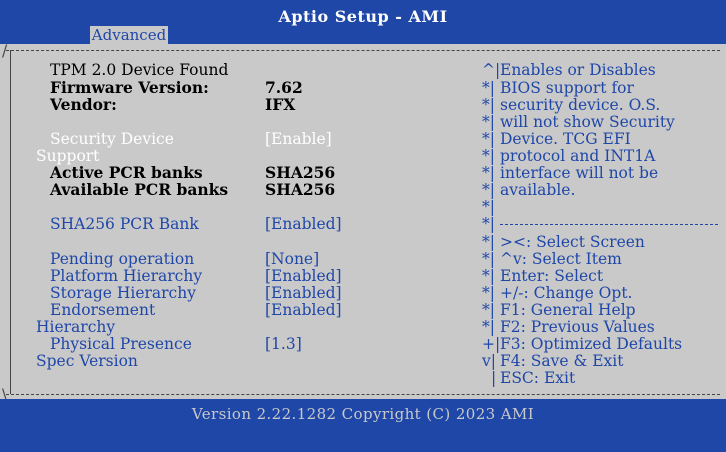 This screenshot has height=452, width=726. I want to click on key-hint: F3: Optimized Defaults, so click(591, 344).